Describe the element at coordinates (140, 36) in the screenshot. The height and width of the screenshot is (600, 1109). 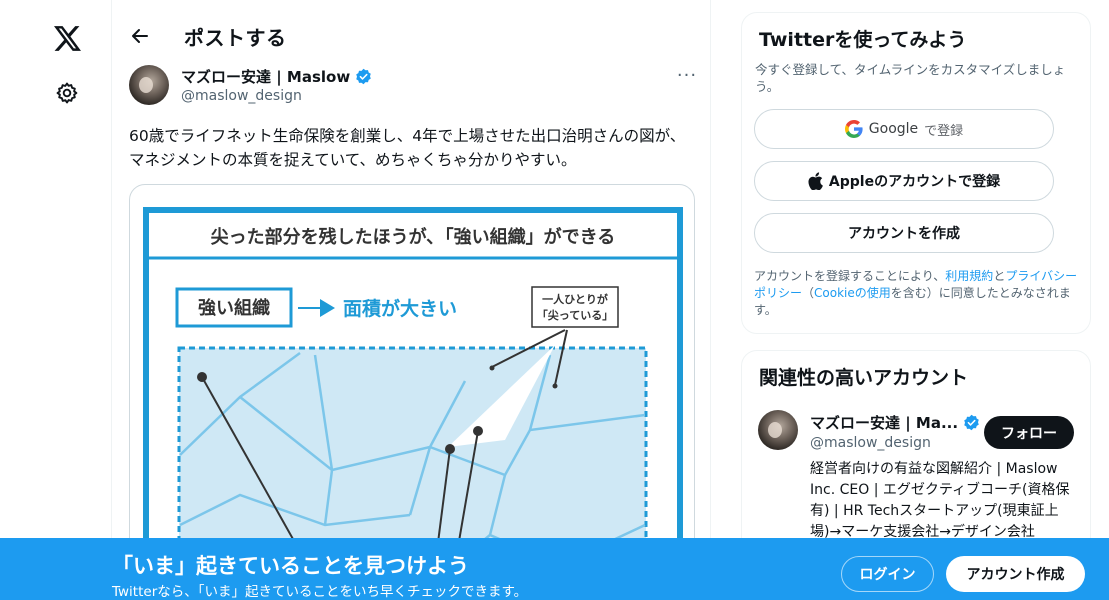
I see `arrow-left-icon` at that location.